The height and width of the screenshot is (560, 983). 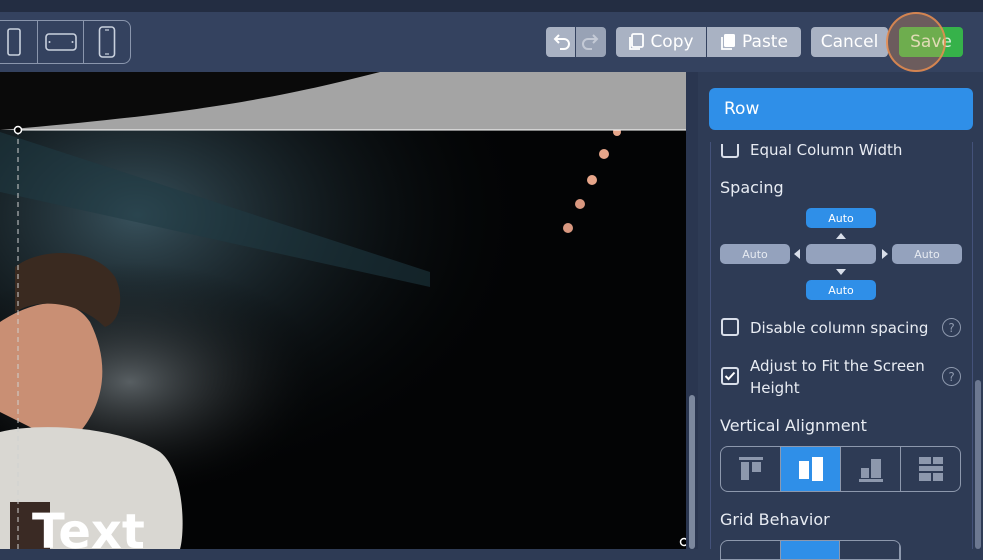 I want to click on align-middle-icon, so click(x=810, y=469).